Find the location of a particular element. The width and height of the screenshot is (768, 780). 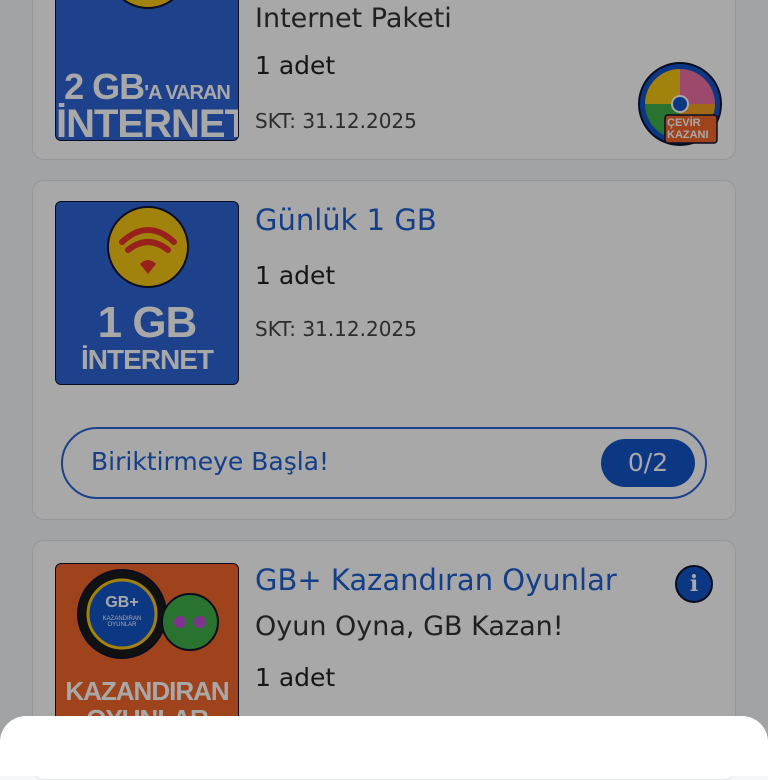

package-title: Günlük 1 GB is located at coordinates (346, 220).